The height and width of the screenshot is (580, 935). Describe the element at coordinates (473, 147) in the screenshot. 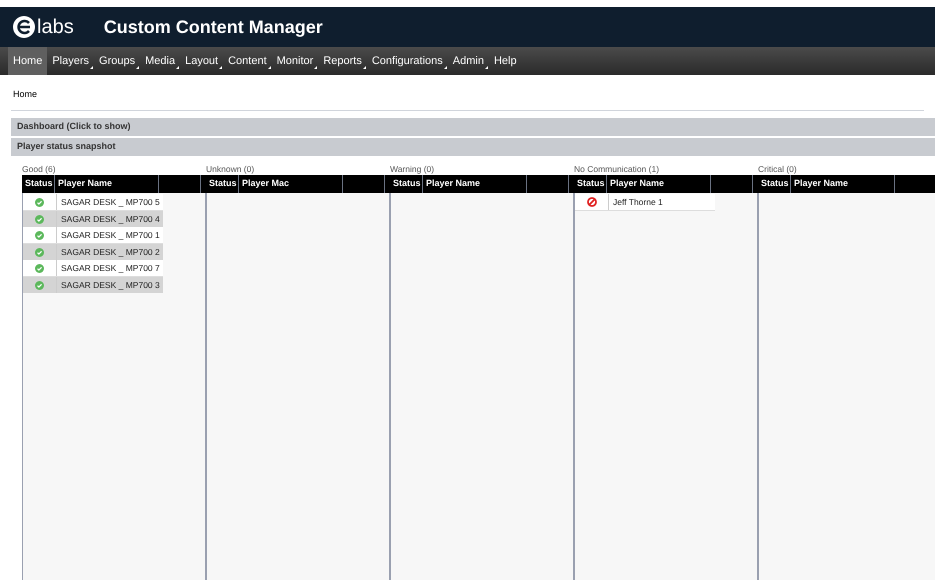

I see `section-bar: Player status snapshot` at that location.